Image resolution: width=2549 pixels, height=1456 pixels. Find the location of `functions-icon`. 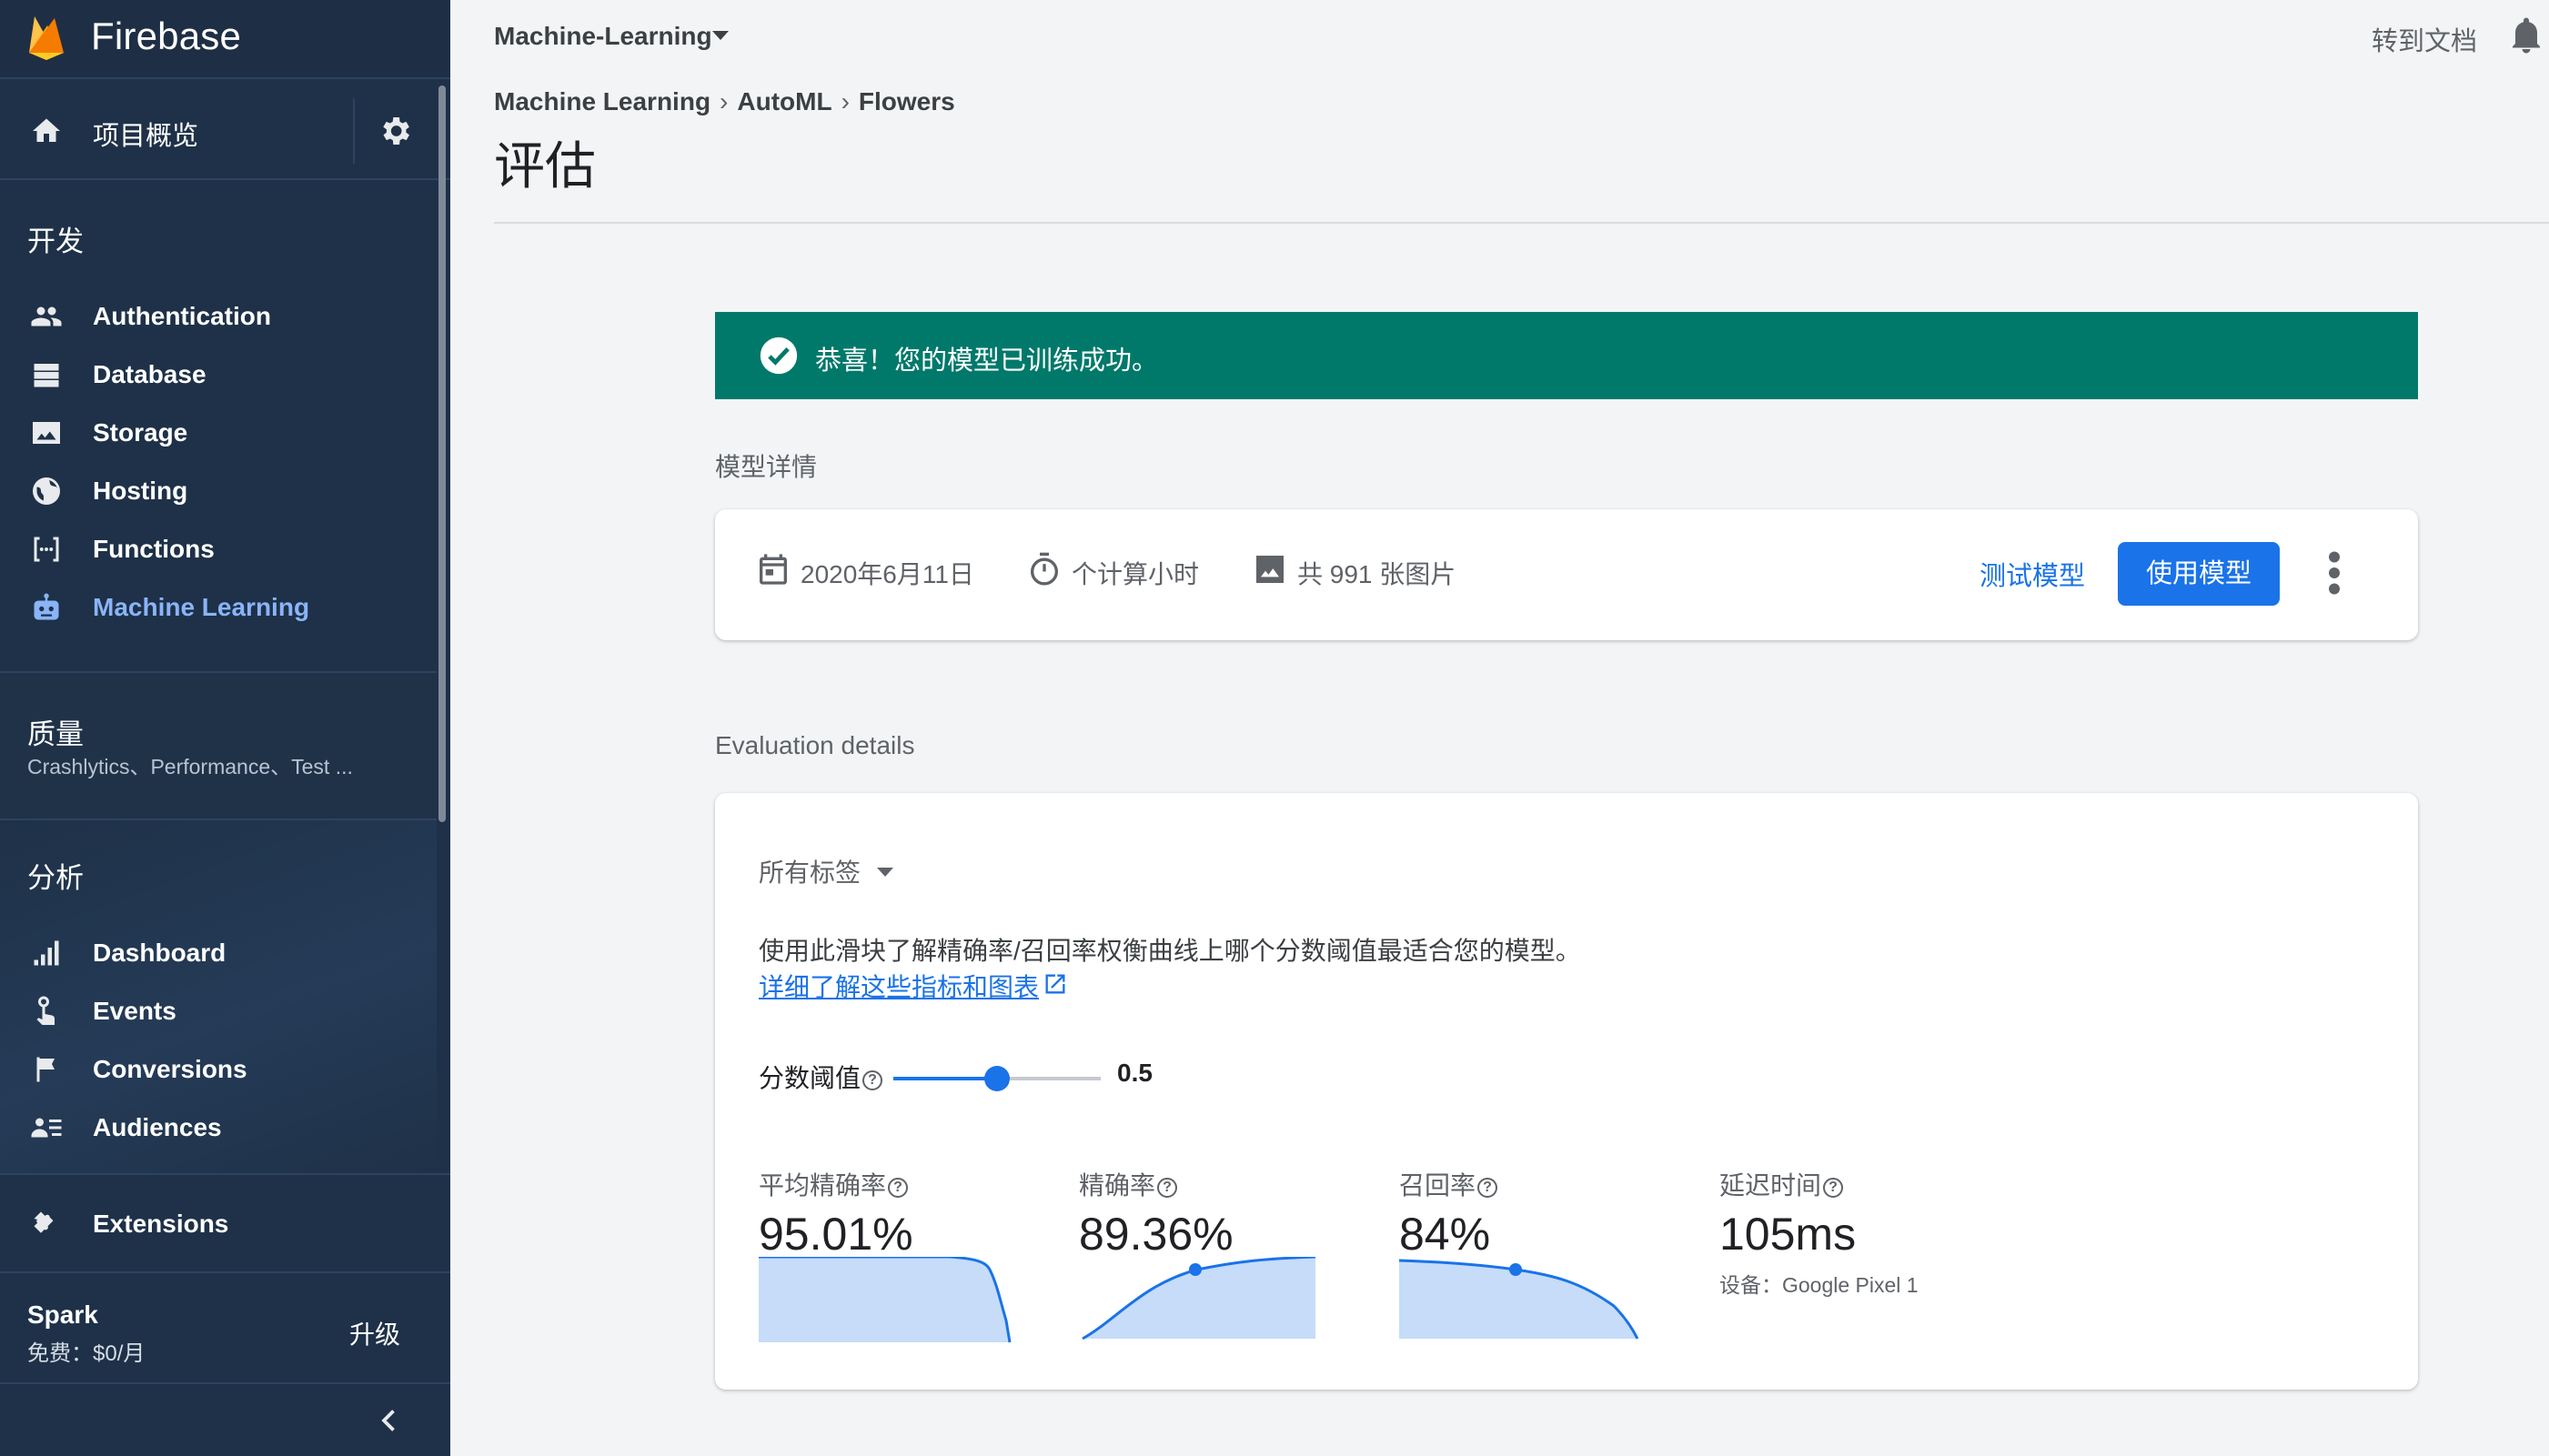

functions-icon is located at coordinates (46, 550).